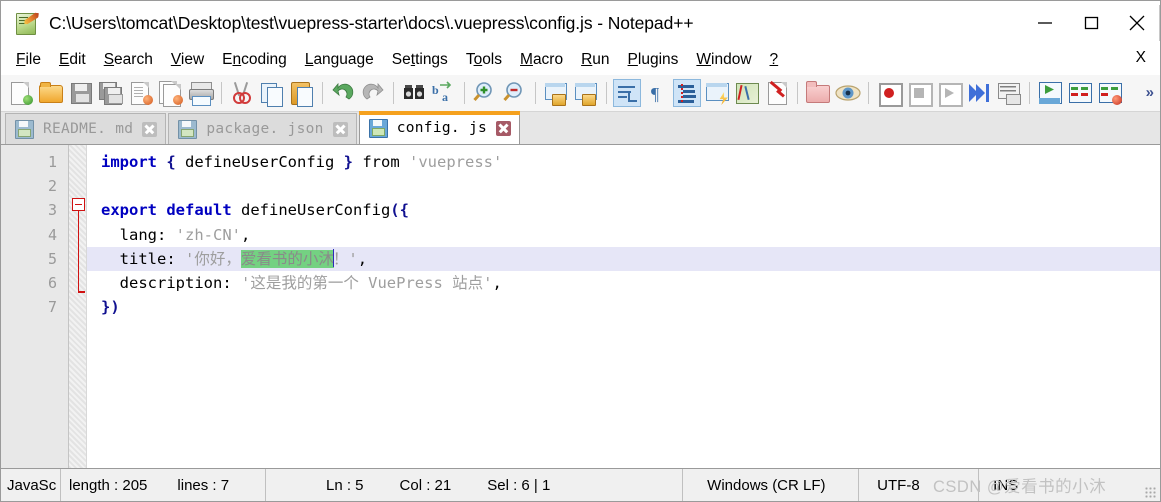 The height and width of the screenshot is (502, 1161). I want to click on status-language: JavaSc, so click(31, 485).